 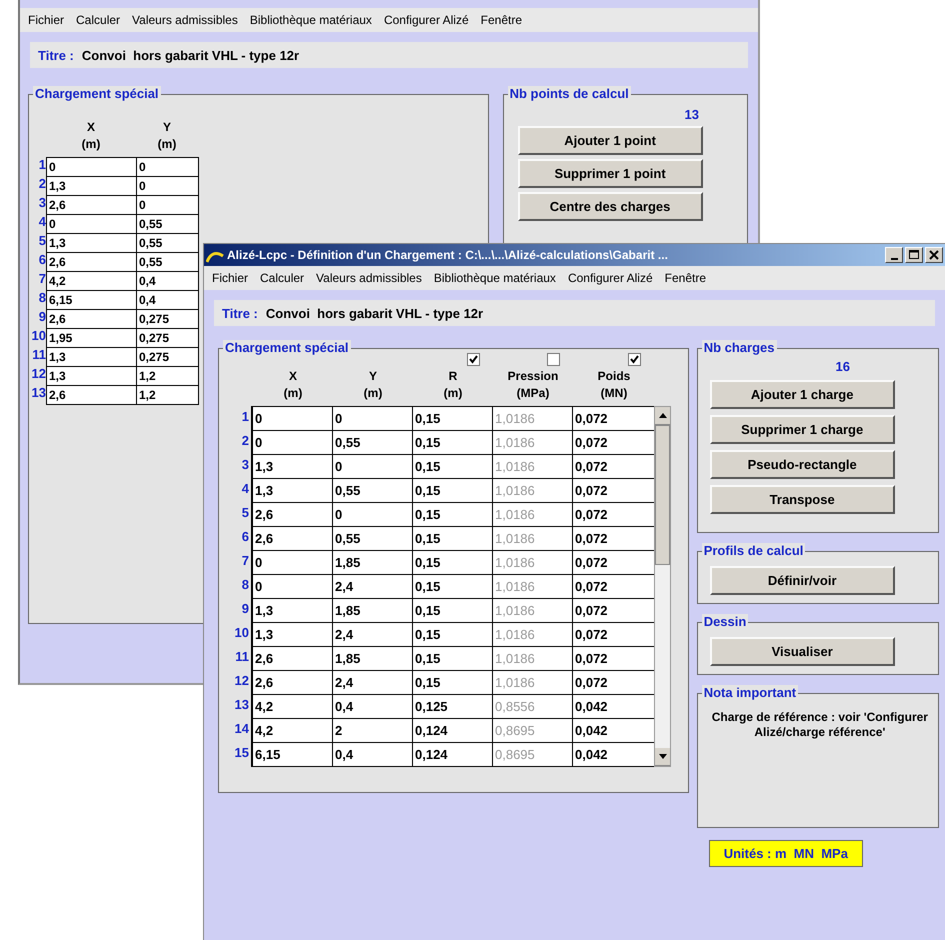 I want to click on action-button: Visualiser, so click(x=802, y=651).